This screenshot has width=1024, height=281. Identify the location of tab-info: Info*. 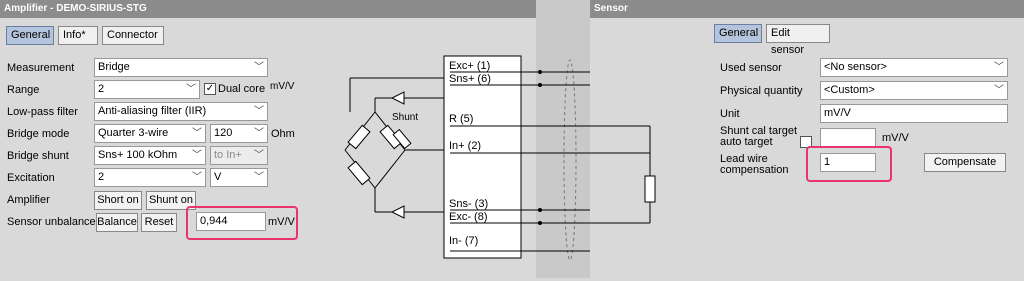
(78, 35).